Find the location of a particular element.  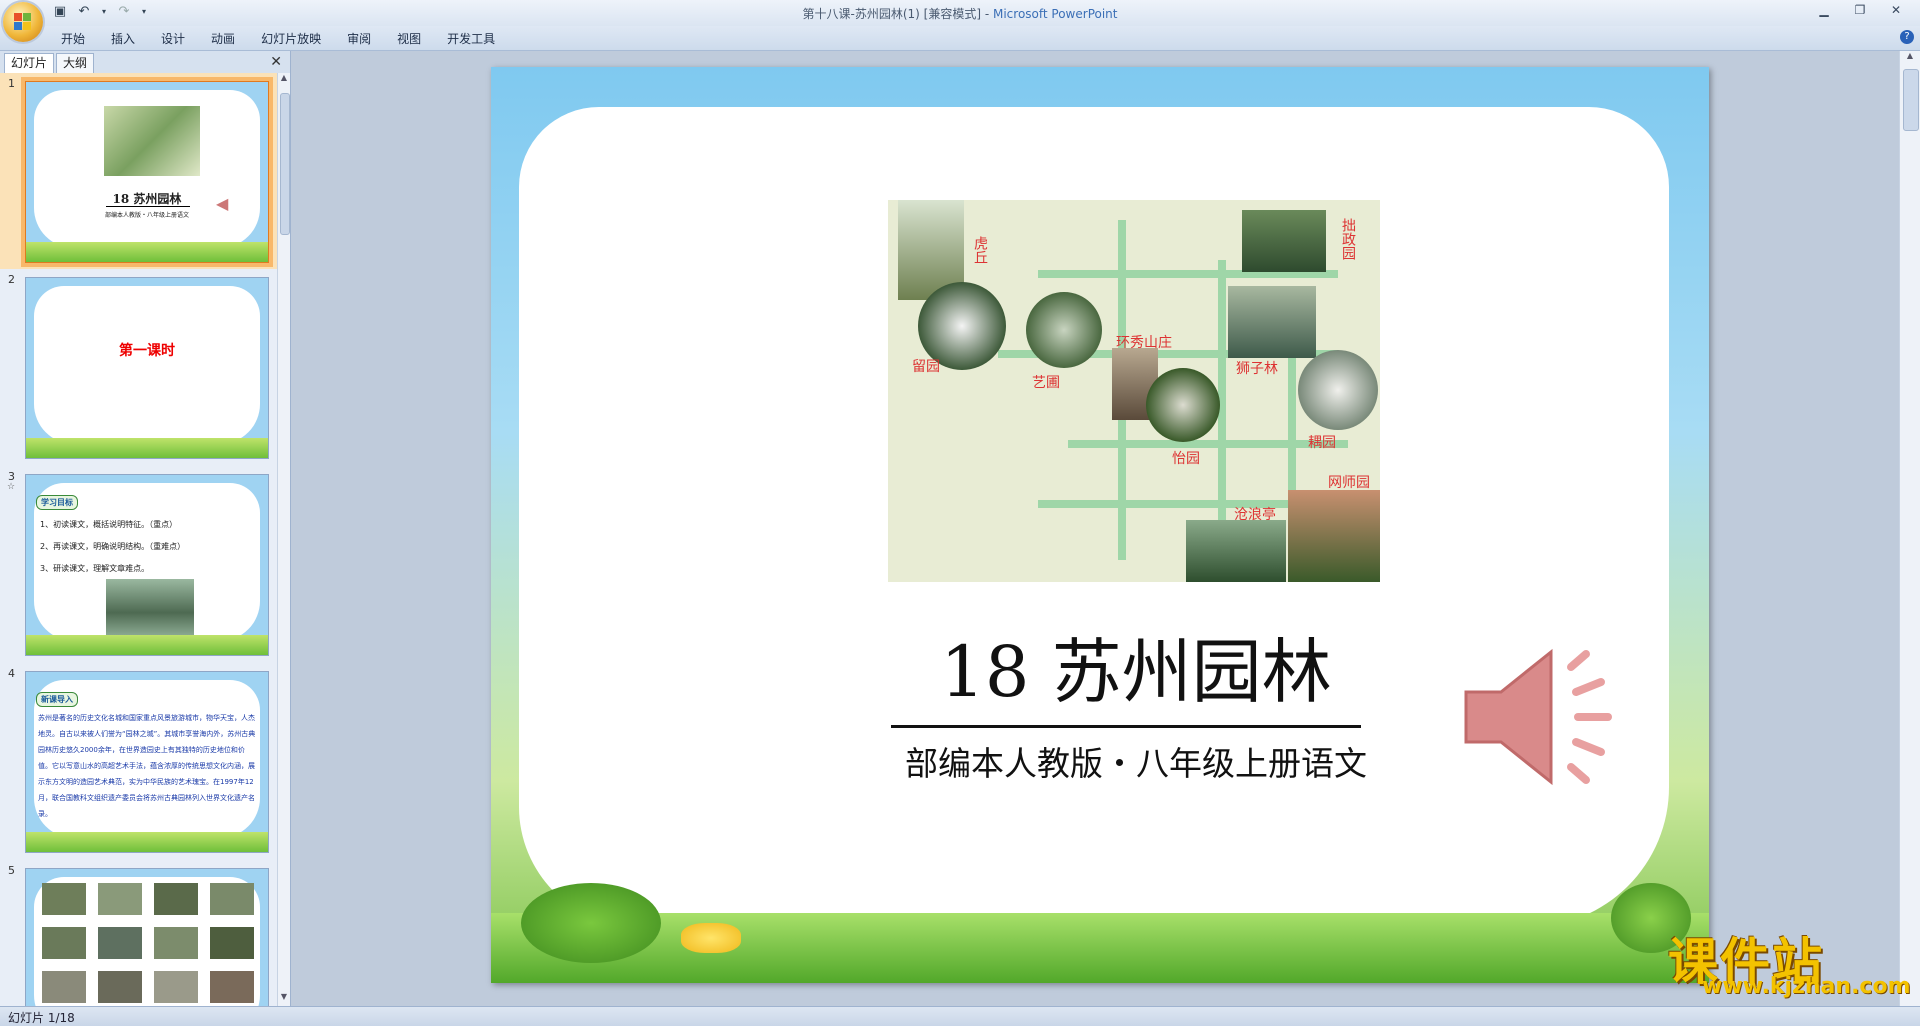

help-icon: ? is located at coordinates (1907, 37).